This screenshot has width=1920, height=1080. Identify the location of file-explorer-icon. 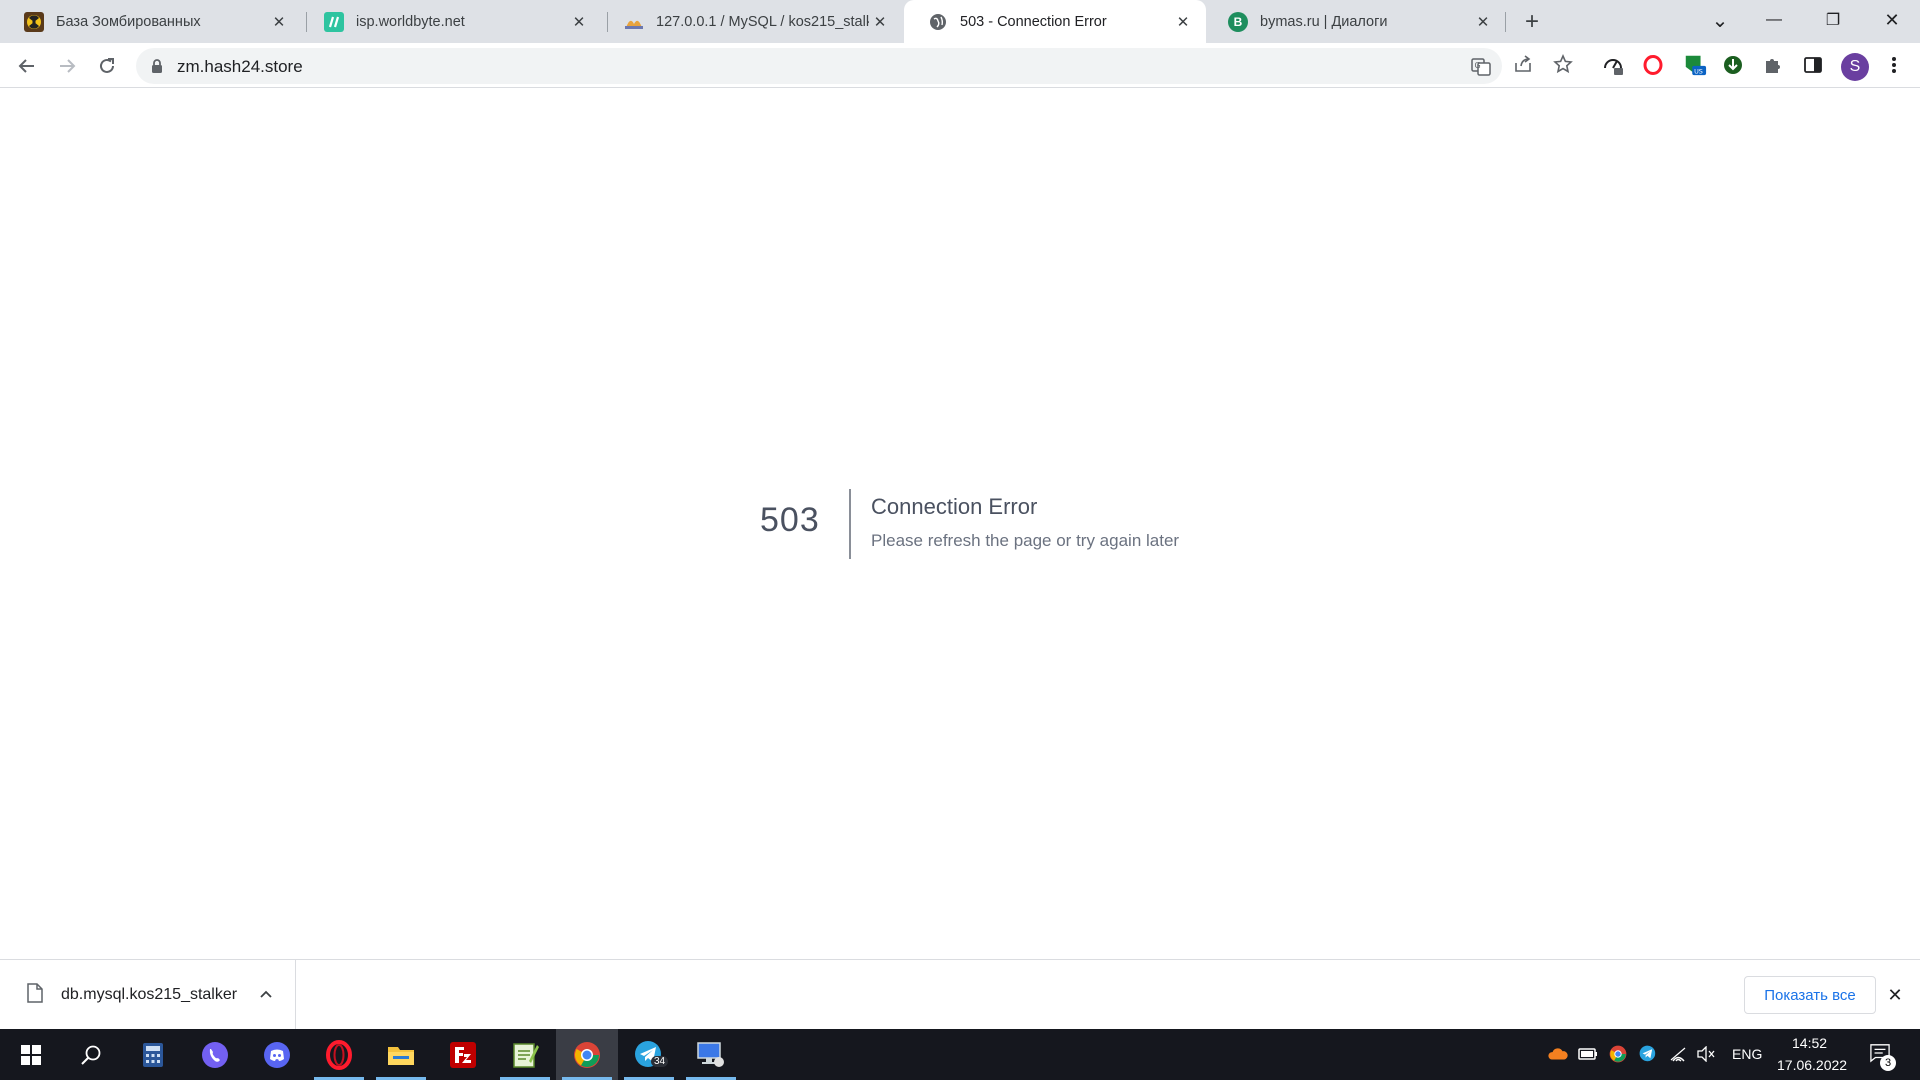
(401, 1055).